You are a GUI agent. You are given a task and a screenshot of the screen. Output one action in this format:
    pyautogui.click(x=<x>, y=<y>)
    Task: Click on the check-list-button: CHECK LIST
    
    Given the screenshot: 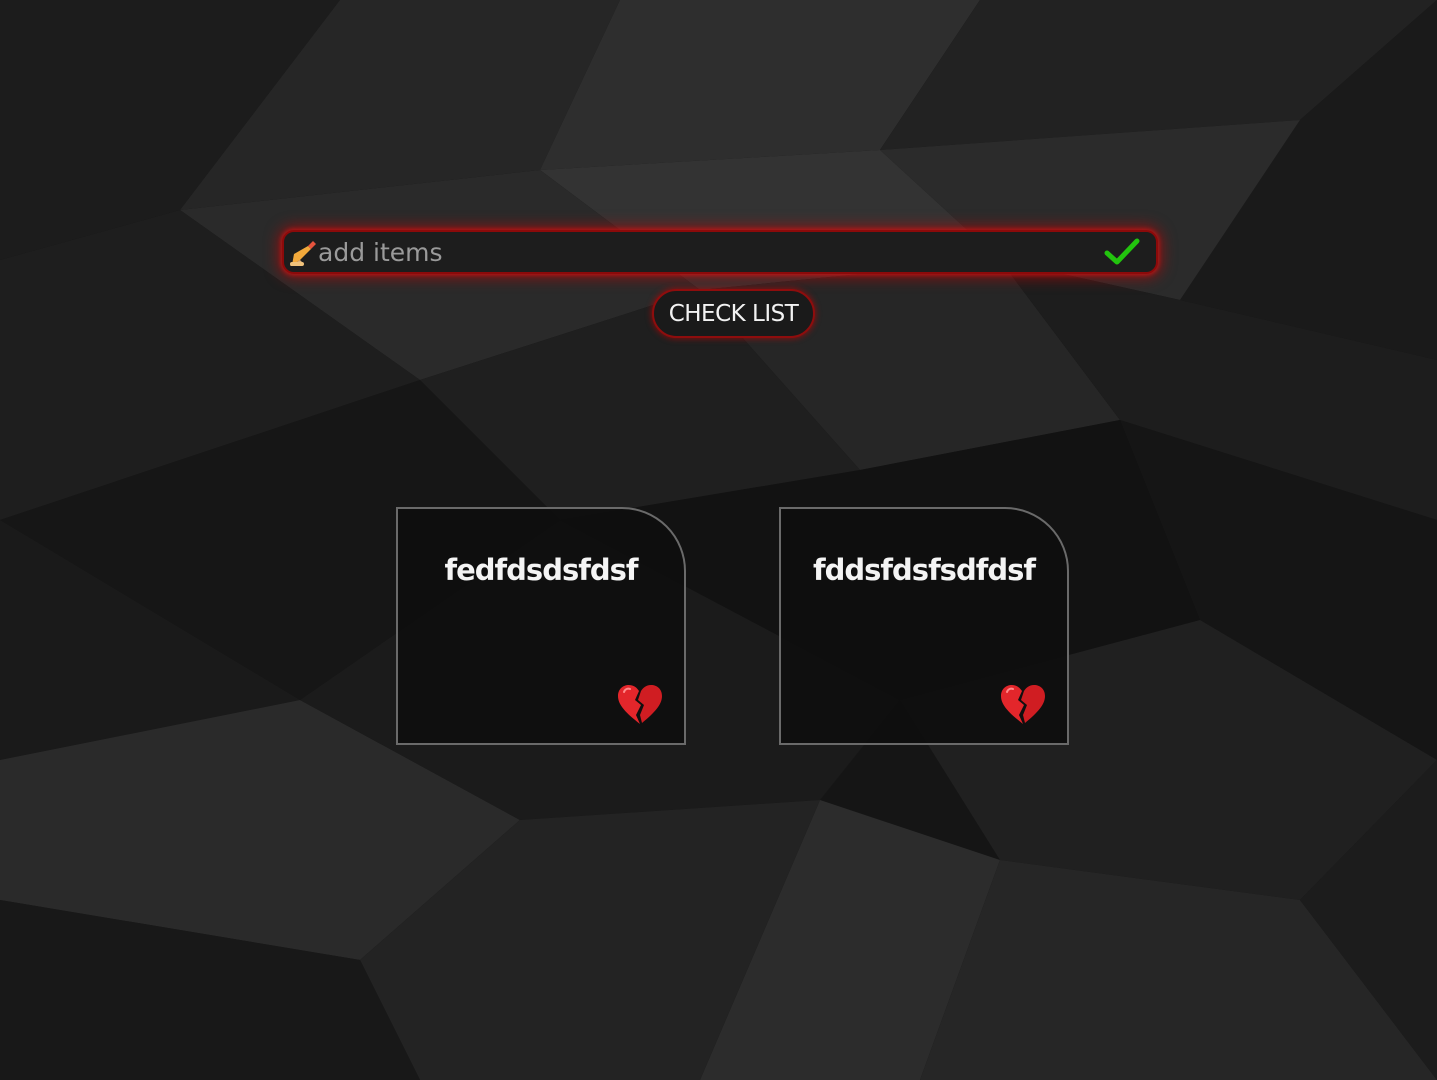 What is the action you would take?
    pyautogui.click(x=733, y=313)
    